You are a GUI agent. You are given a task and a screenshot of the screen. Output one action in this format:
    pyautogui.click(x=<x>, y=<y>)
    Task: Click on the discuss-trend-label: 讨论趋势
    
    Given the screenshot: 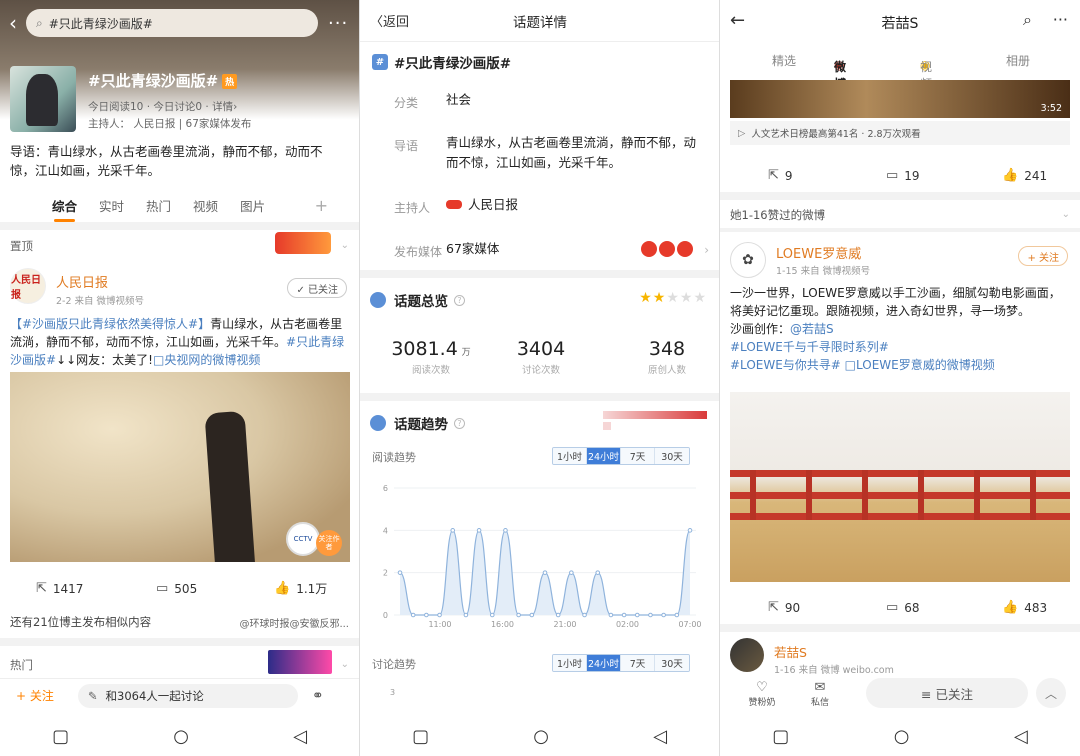 What is the action you would take?
    pyautogui.click(x=394, y=664)
    